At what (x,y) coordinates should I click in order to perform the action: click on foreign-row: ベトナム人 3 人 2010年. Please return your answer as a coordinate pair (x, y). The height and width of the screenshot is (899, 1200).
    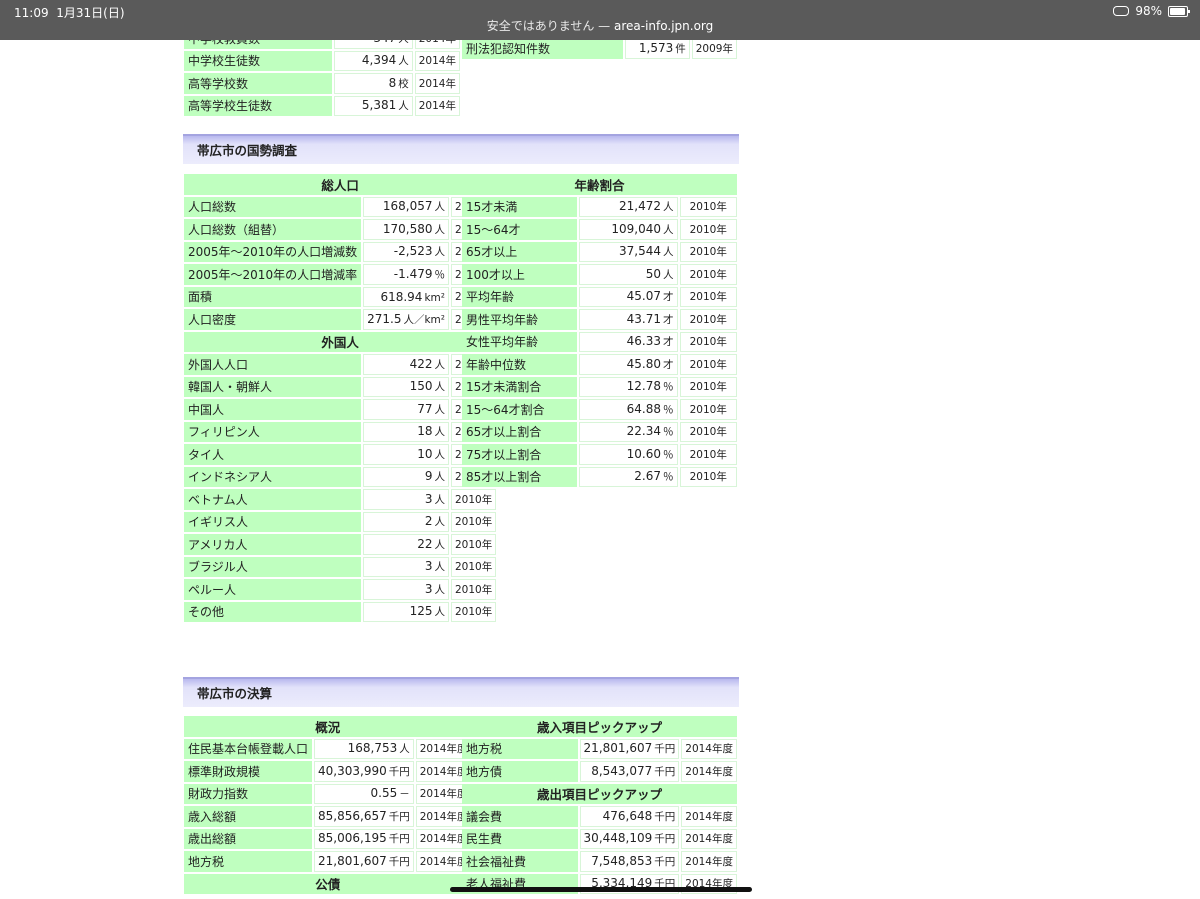
    Looking at the image, I should click on (340, 499).